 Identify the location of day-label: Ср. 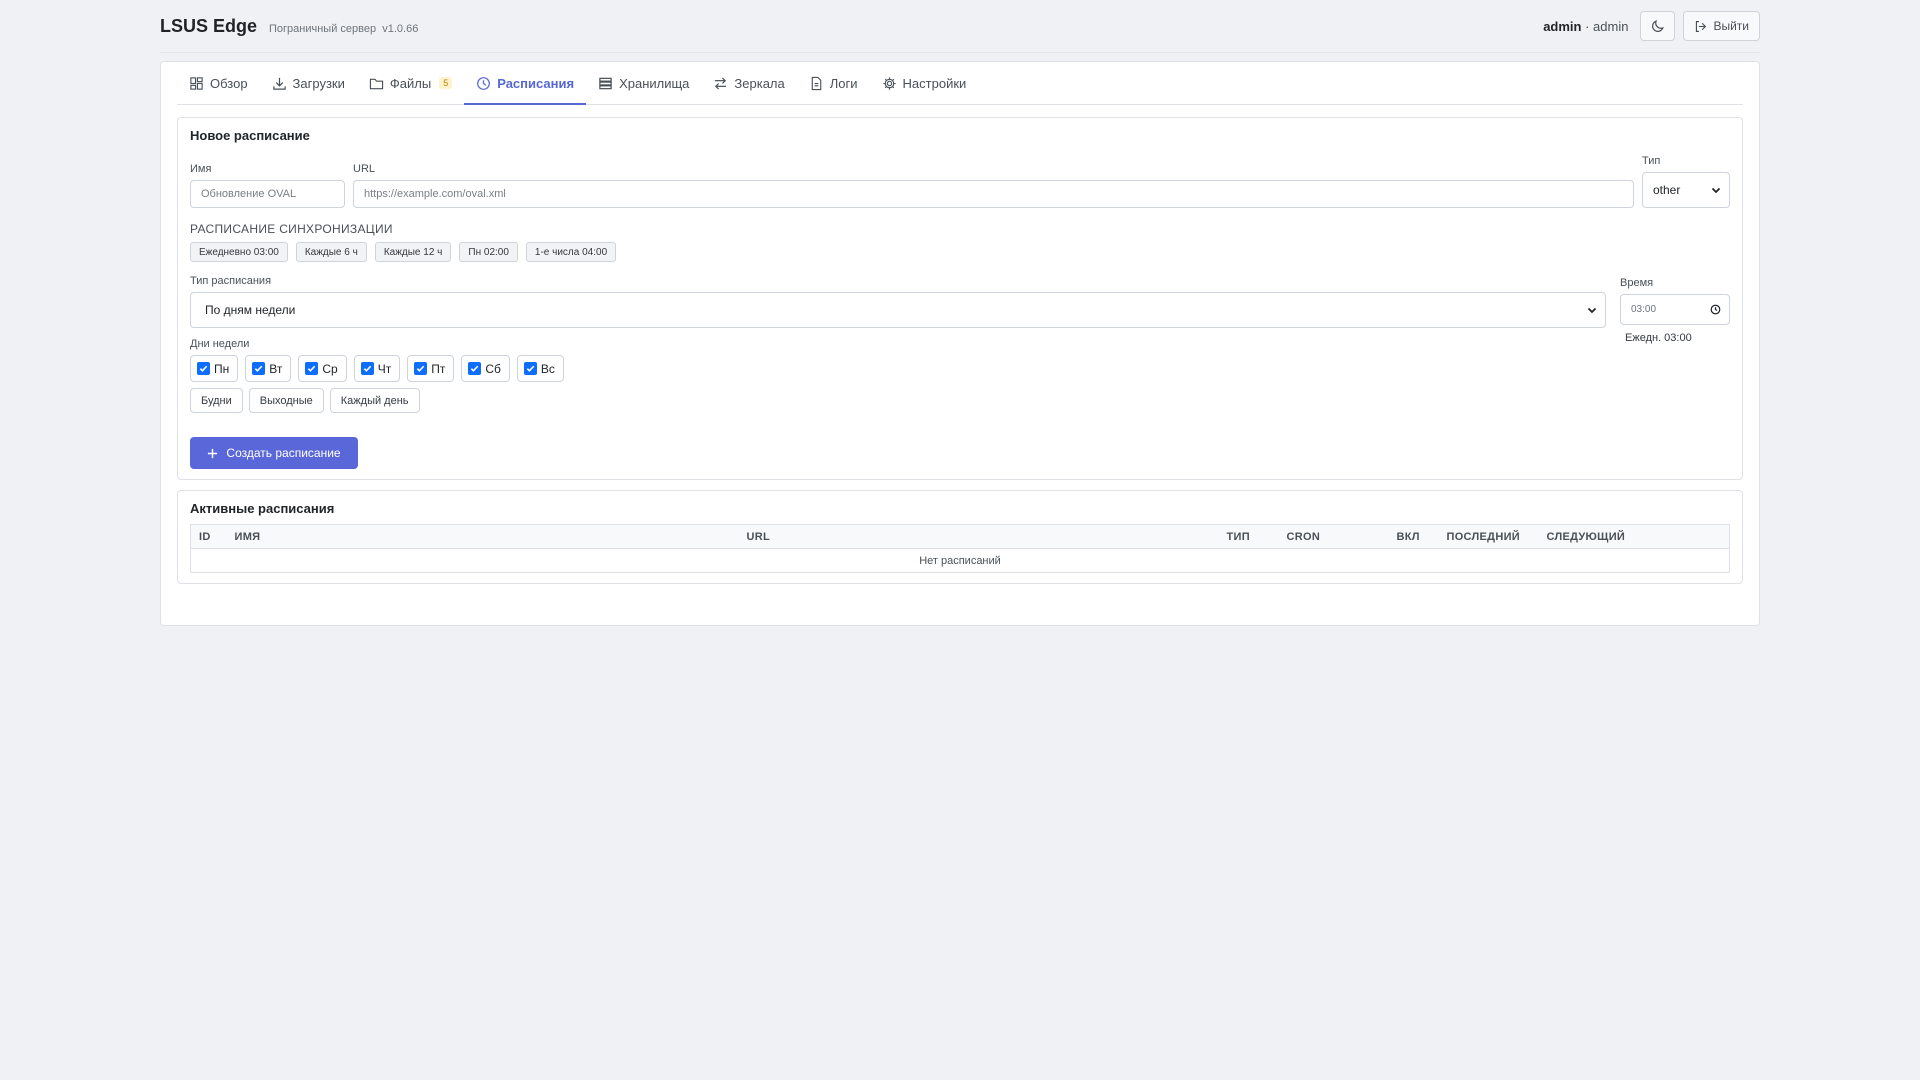
(330, 368).